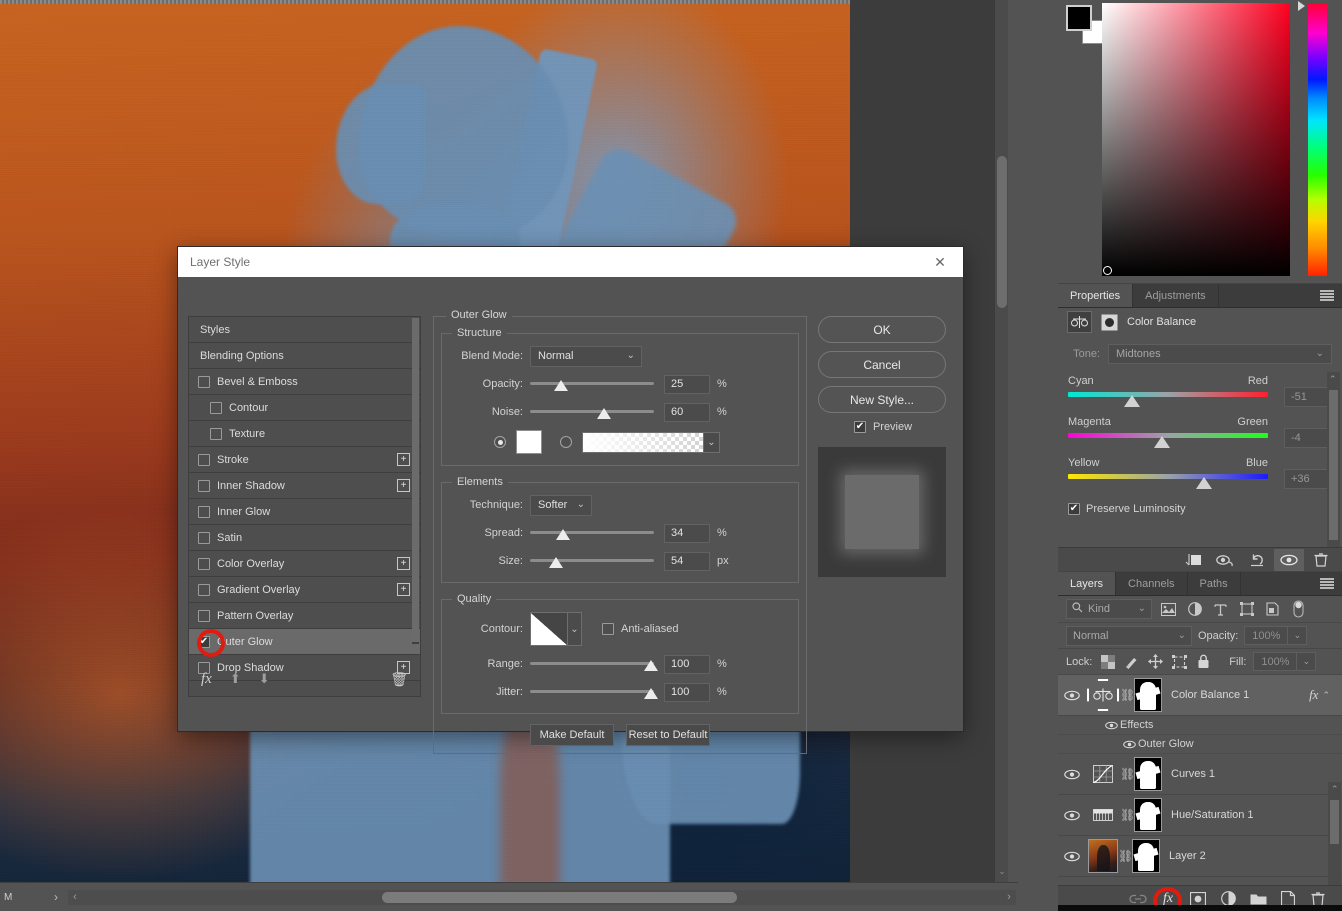 Image resolution: width=1342 pixels, height=911 pixels. I want to click on tab-channels: Channels, so click(1152, 583).